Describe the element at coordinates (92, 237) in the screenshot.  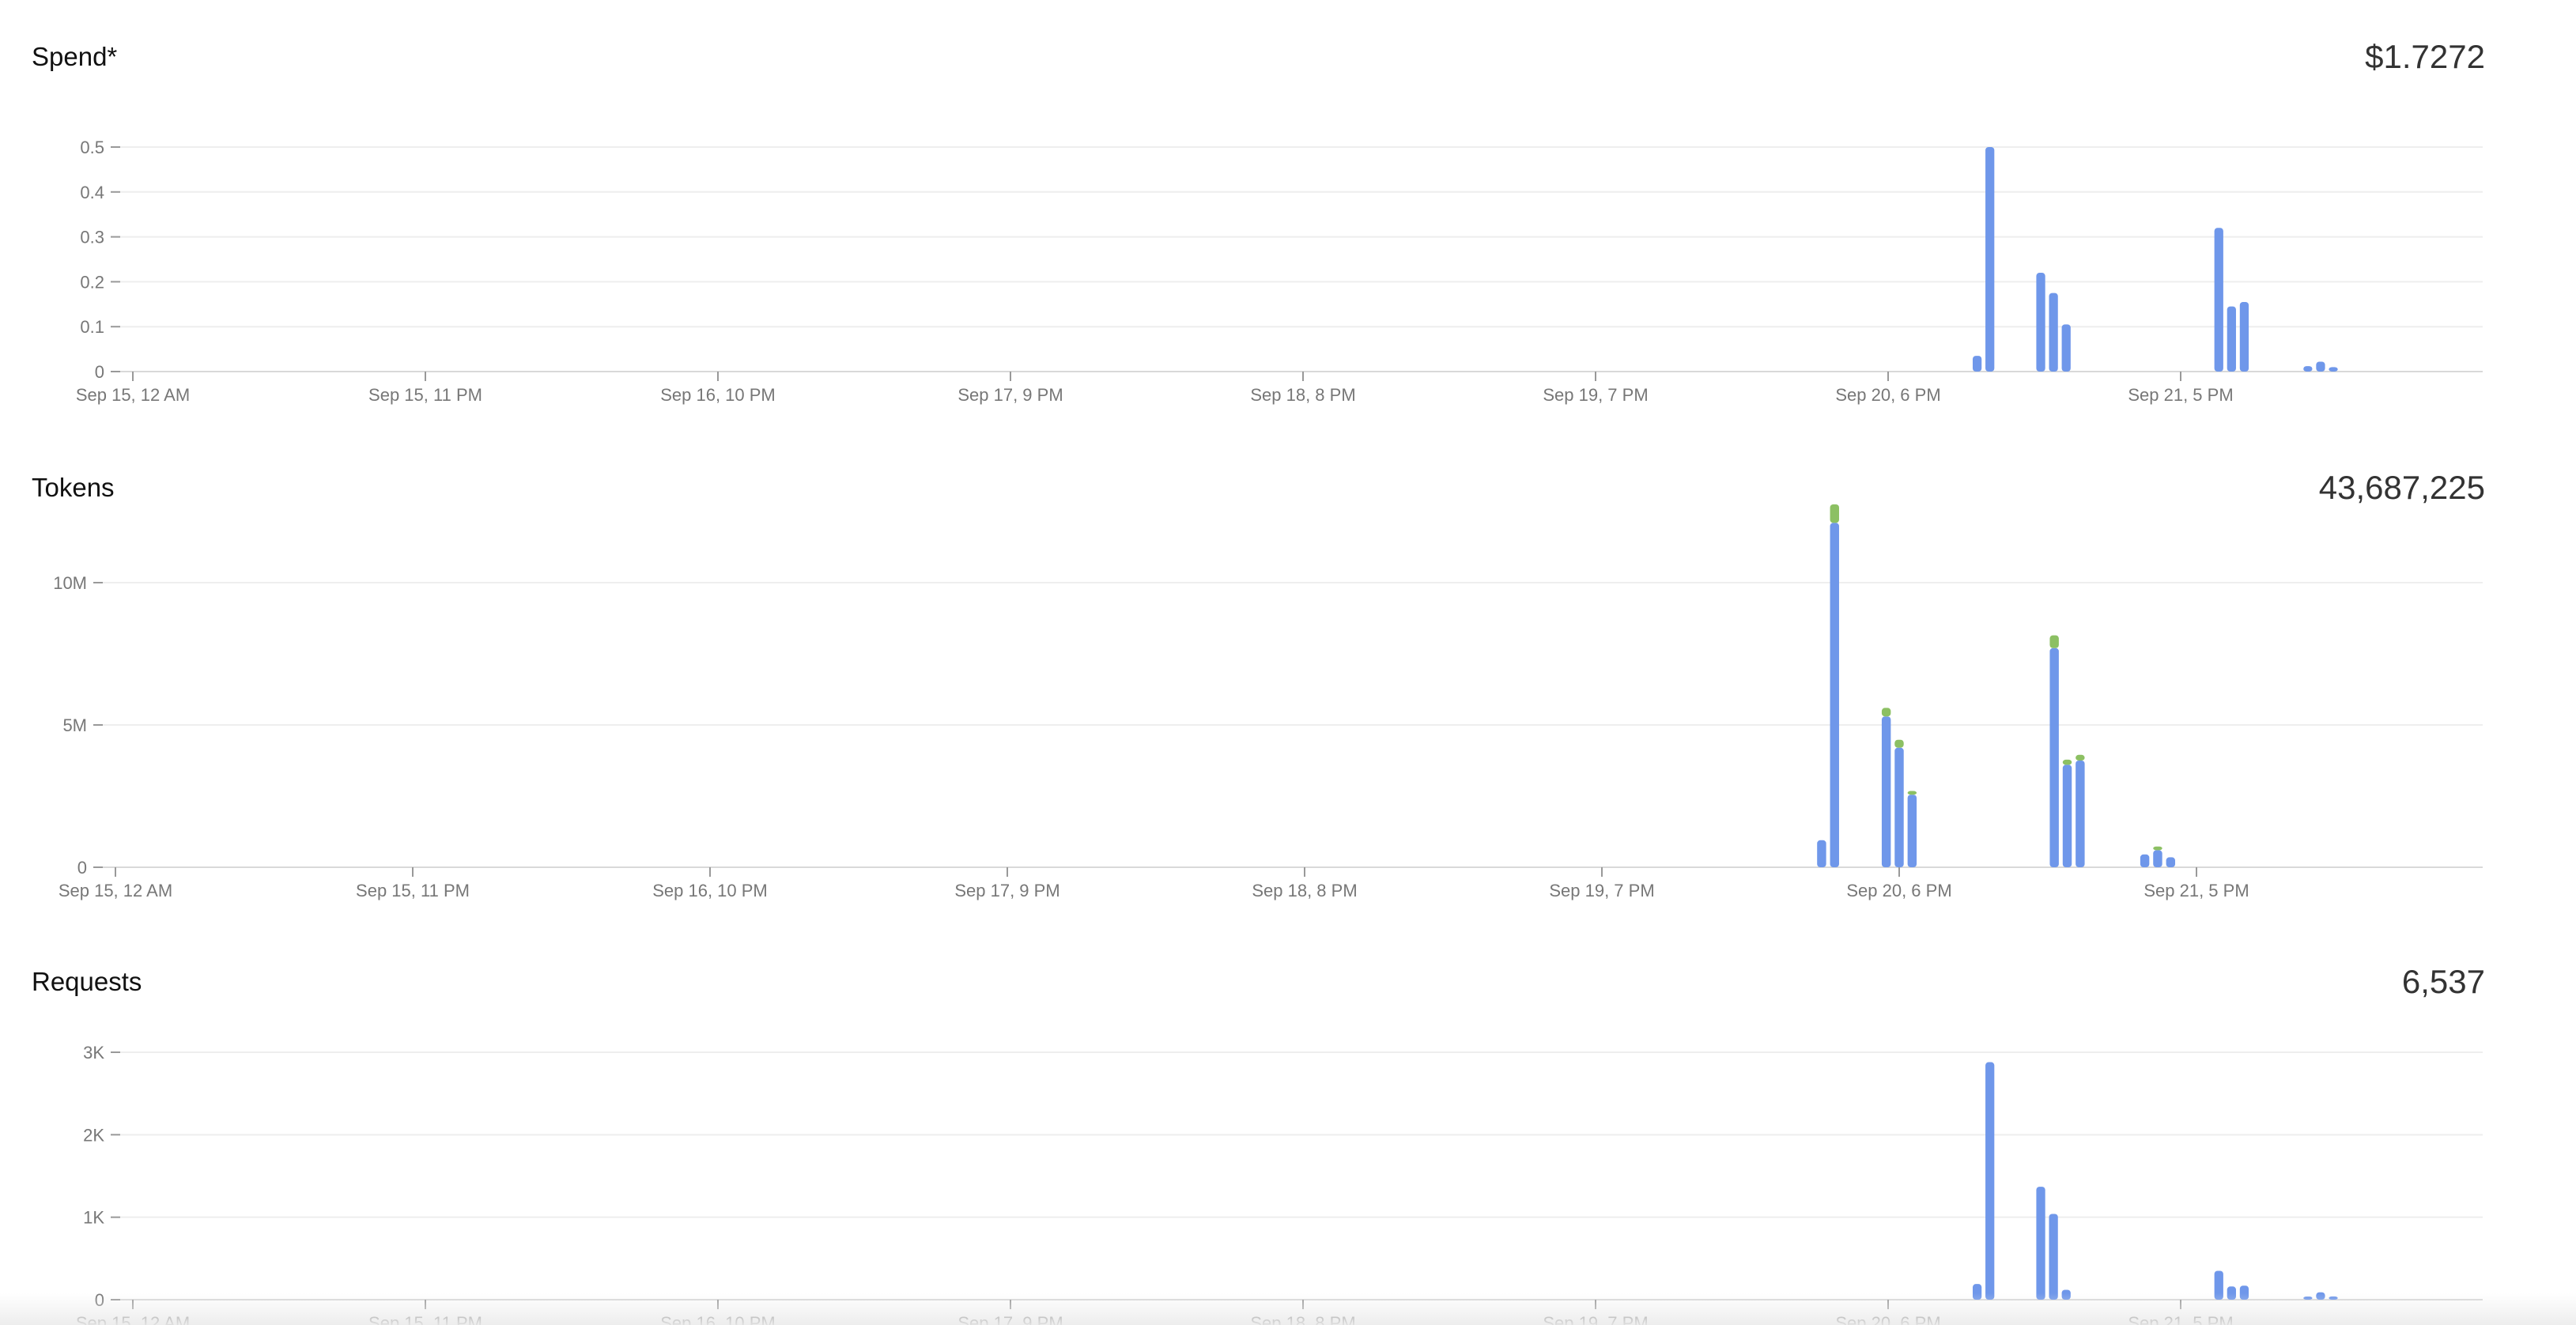
I see `spend-y-tick-label: 0.3` at that location.